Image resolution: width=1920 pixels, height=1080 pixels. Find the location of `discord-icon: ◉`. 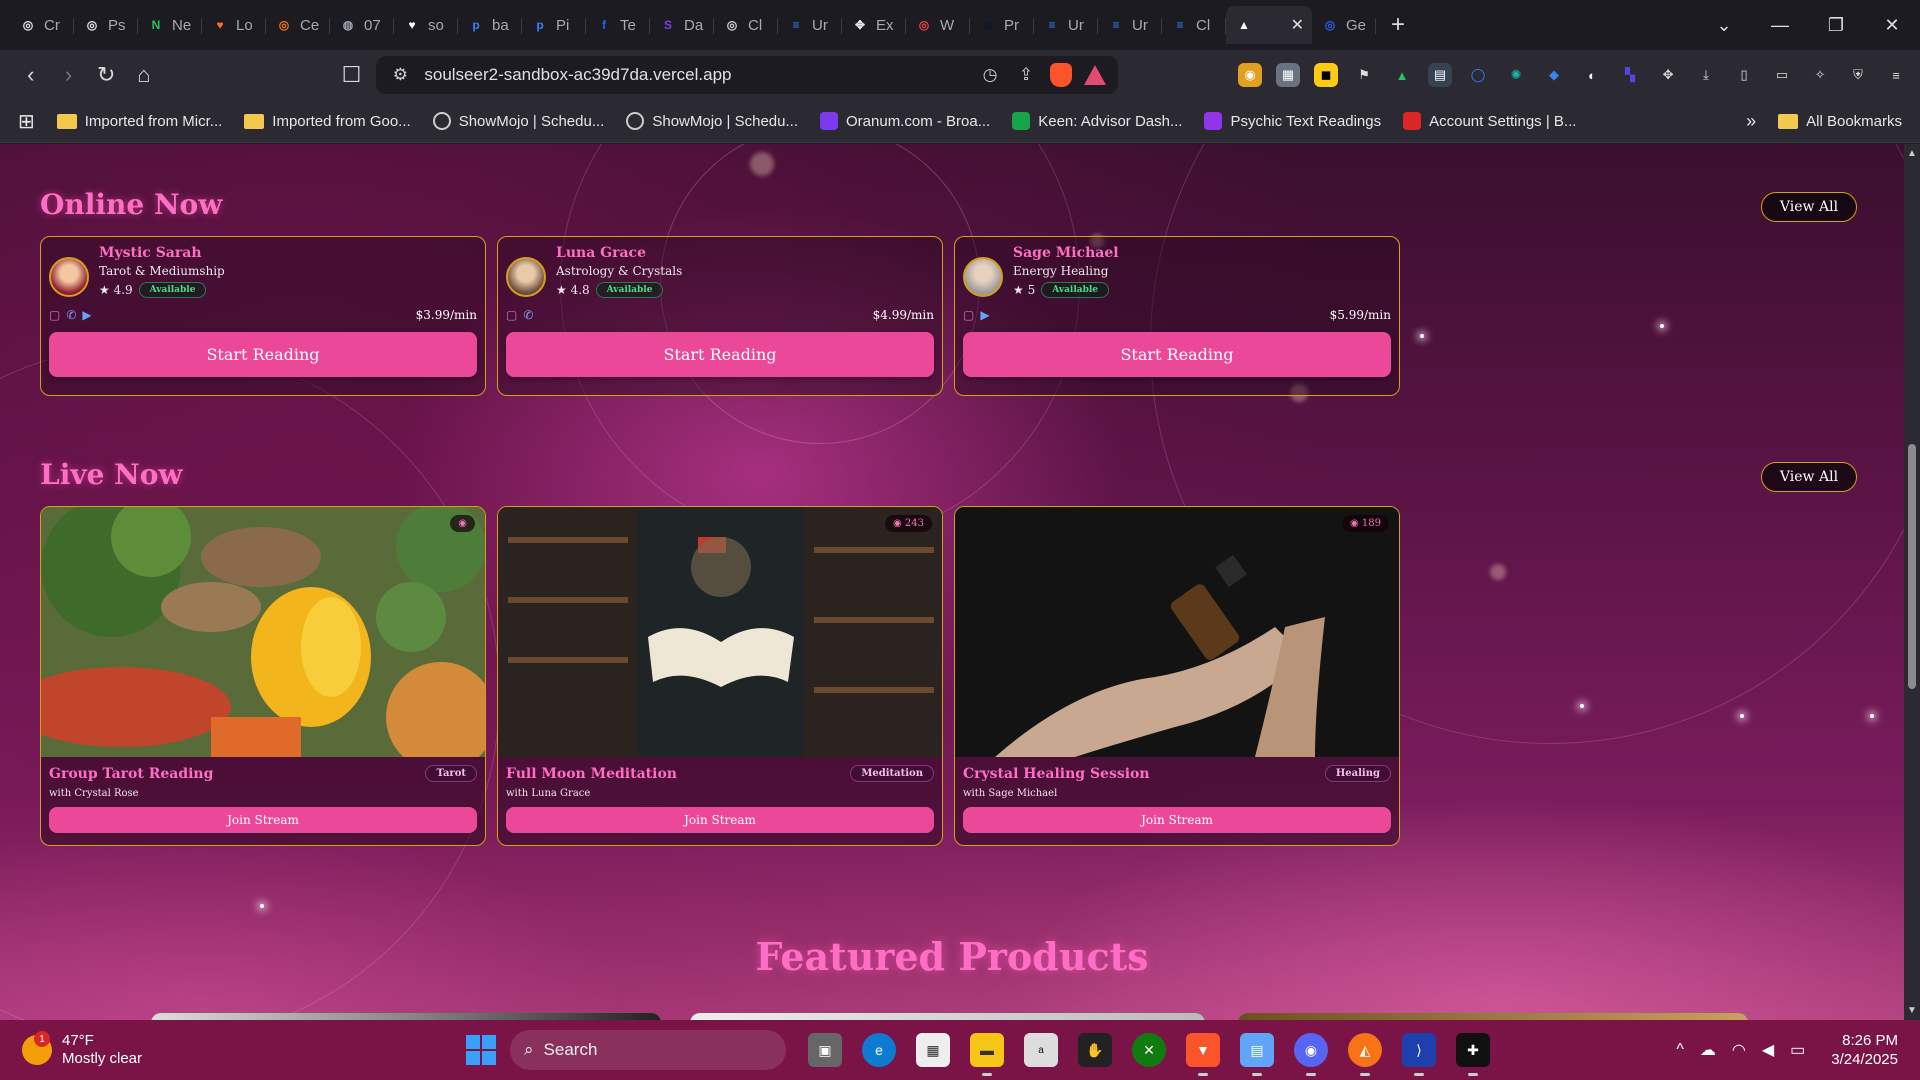

discord-icon: ◉ is located at coordinates (1311, 1054).